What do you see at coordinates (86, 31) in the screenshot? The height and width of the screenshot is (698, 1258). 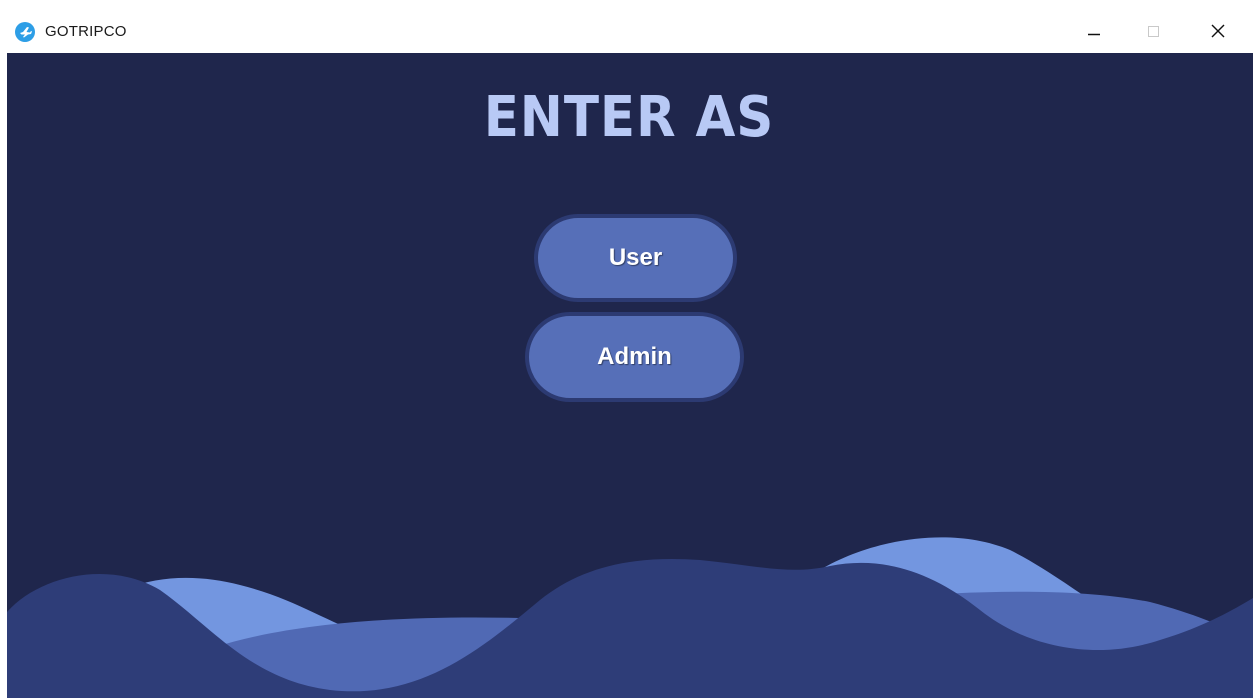 I see `window-title: GOTRIPCO` at bounding box center [86, 31].